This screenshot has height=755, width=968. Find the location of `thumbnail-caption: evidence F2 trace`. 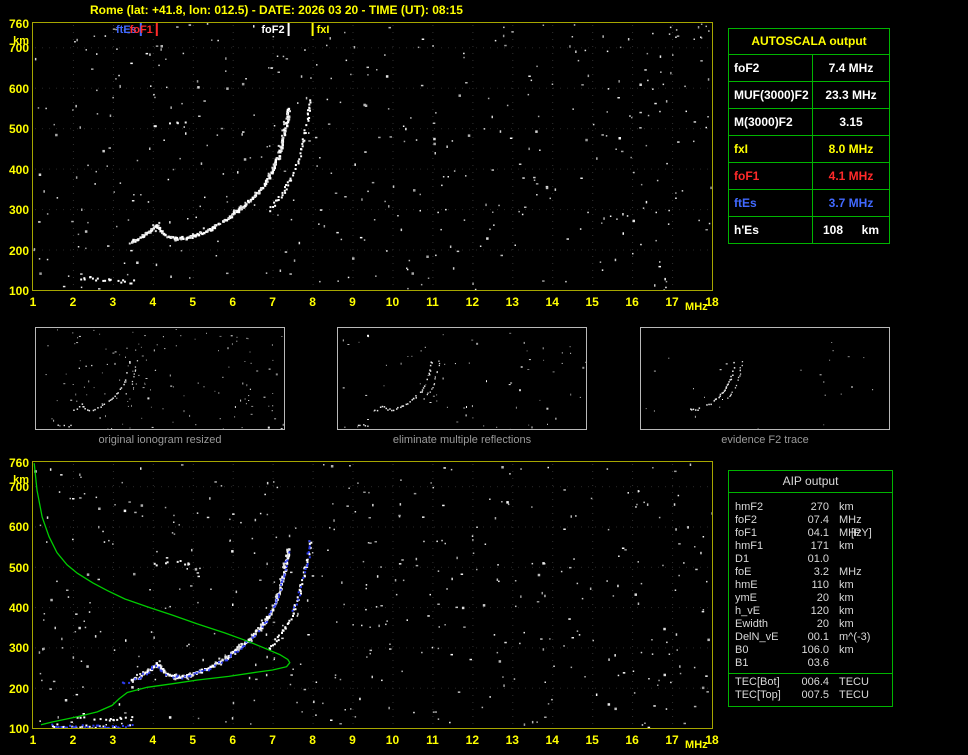

thumbnail-caption: evidence F2 trace is located at coordinates (765, 440).